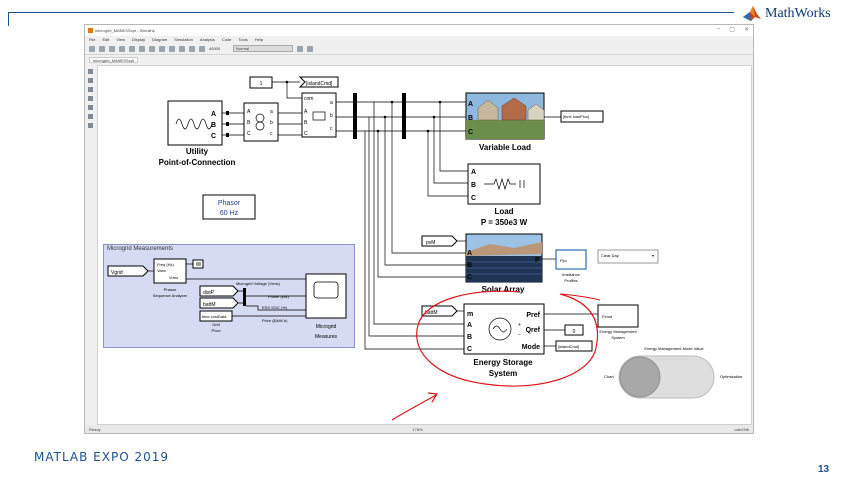 This screenshot has width=848, height=484. What do you see at coordinates (628, 256) in the screenshot?
I see `irradiance-profile-select: Clear Day ▾` at bounding box center [628, 256].